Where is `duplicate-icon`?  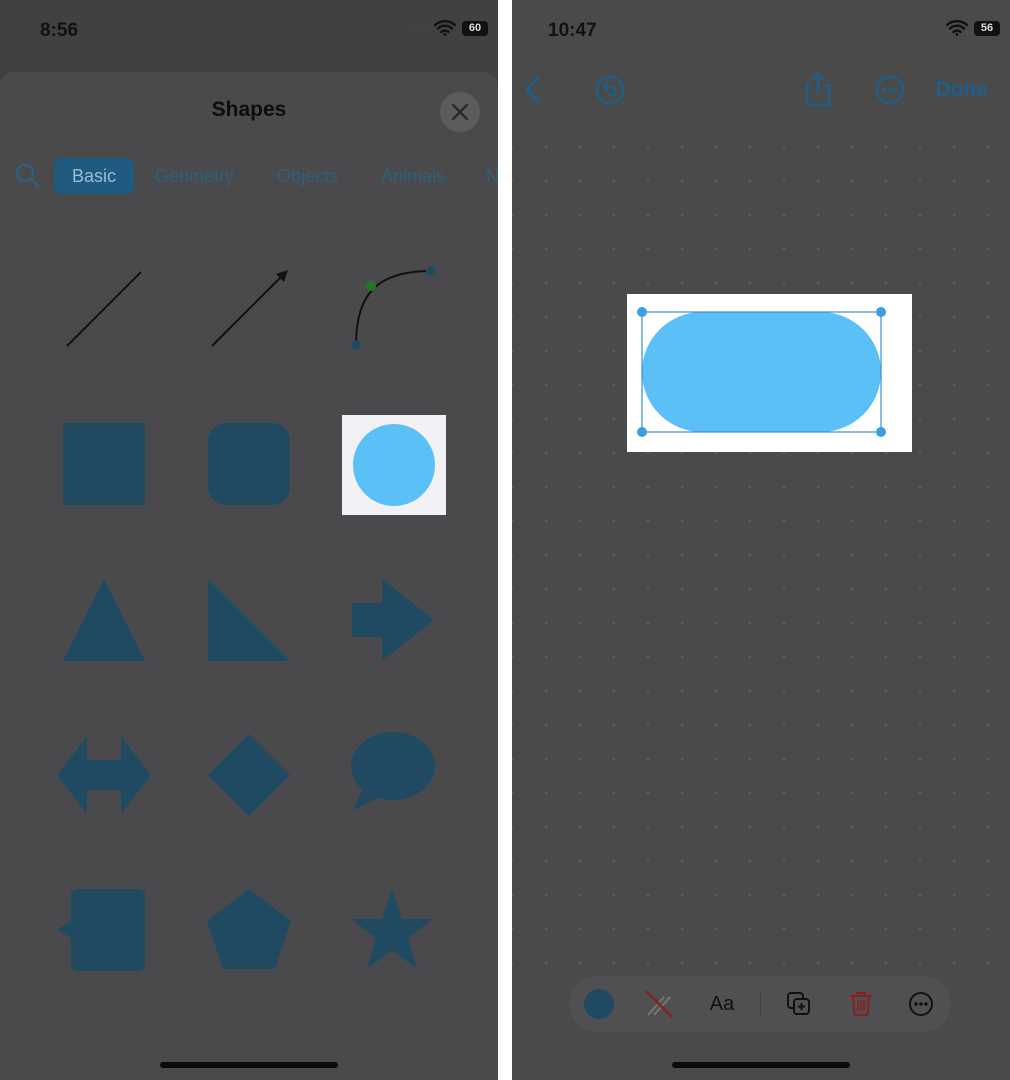
duplicate-icon is located at coordinates (798, 1003).